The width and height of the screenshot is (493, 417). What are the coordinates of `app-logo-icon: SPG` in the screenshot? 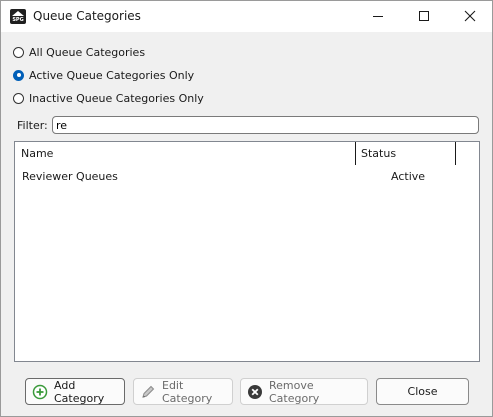 It's located at (18, 16).